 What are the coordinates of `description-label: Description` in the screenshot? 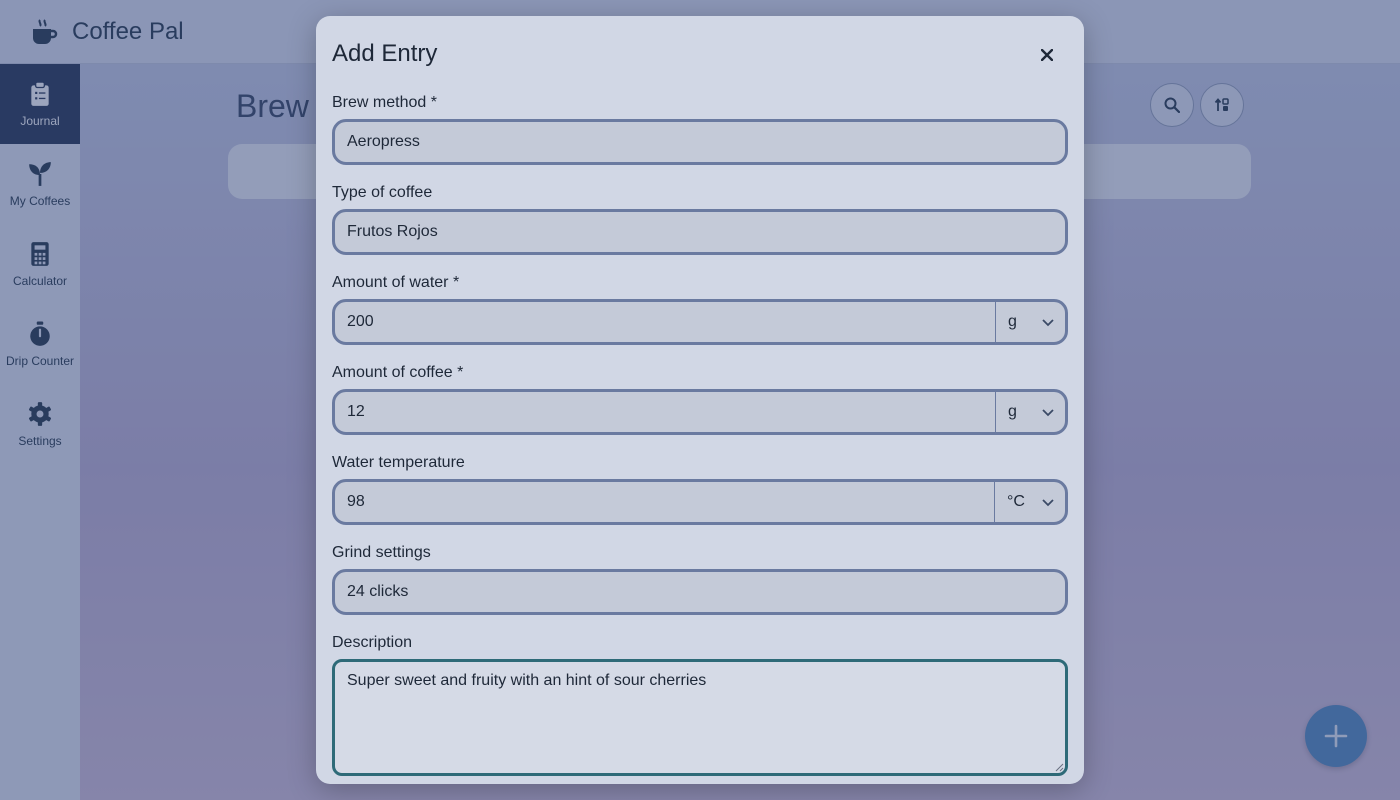 It's located at (372, 642).